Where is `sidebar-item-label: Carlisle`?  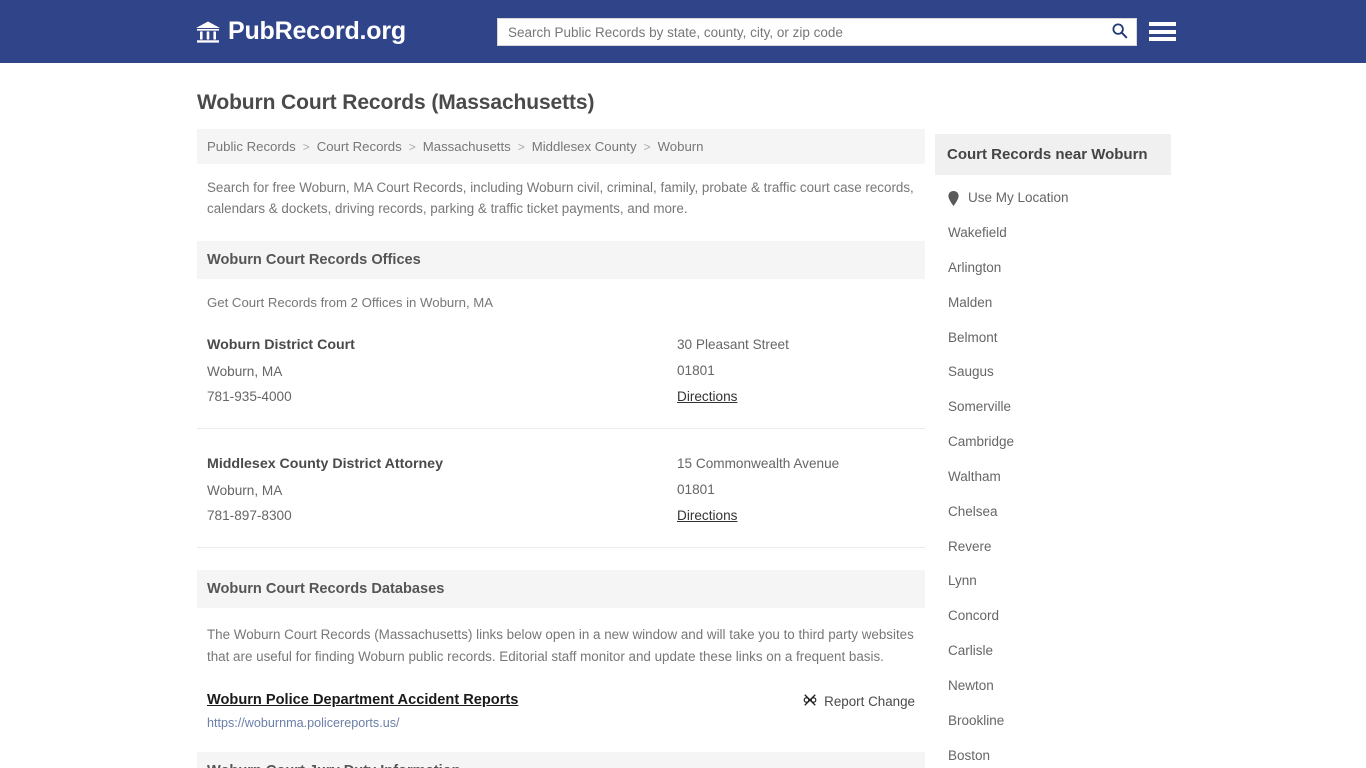 sidebar-item-label: Carlisle is located at coordinates (971, 651).